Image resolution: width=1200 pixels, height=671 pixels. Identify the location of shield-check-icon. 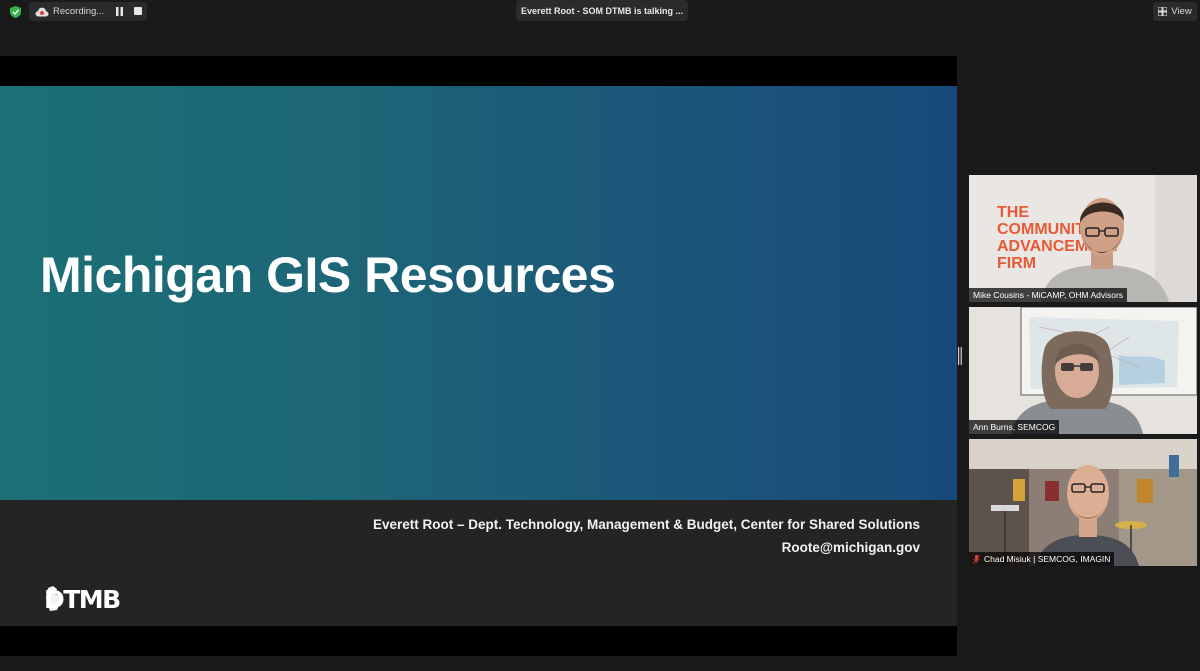
(15, 12).